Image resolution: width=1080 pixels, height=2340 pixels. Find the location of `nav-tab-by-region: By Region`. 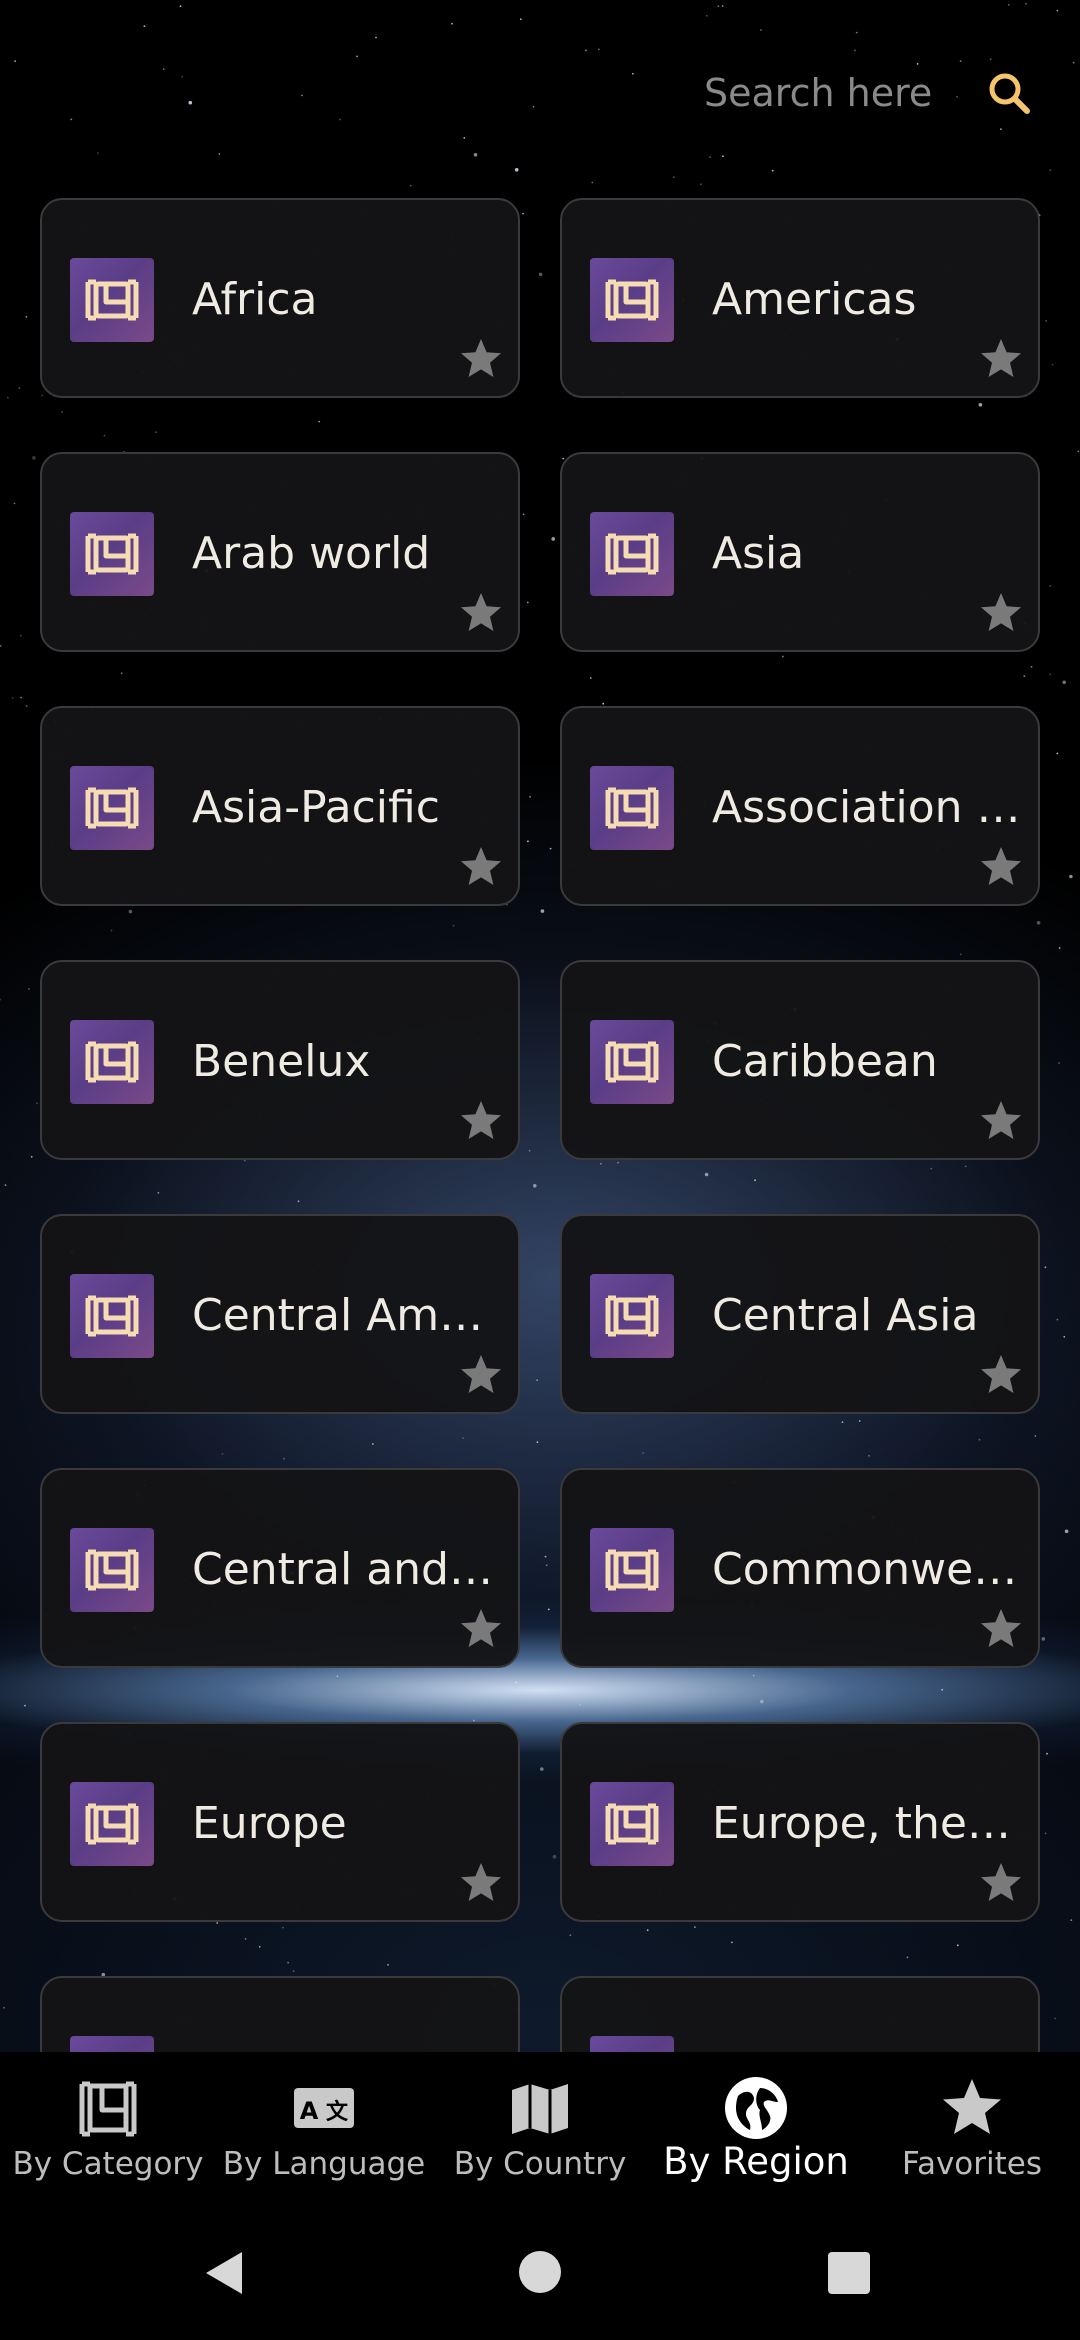

nav-tab-by-region: By Region is located at coordinates (756, 2124).